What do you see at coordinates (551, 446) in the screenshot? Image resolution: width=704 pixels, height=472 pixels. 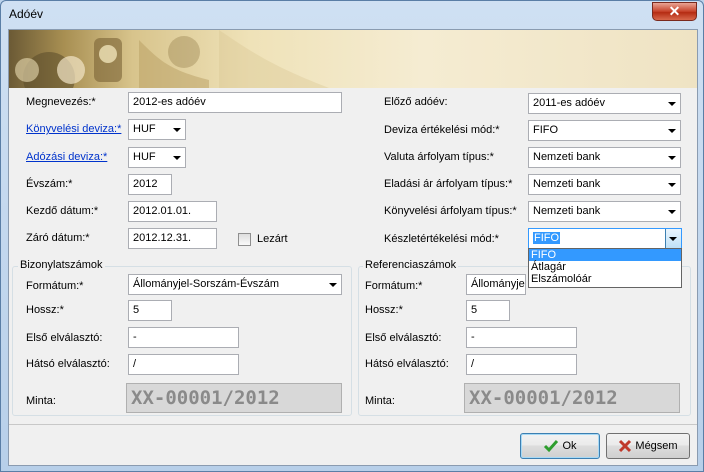 I see `checkmark-icon` at bounding box center [551, 446].